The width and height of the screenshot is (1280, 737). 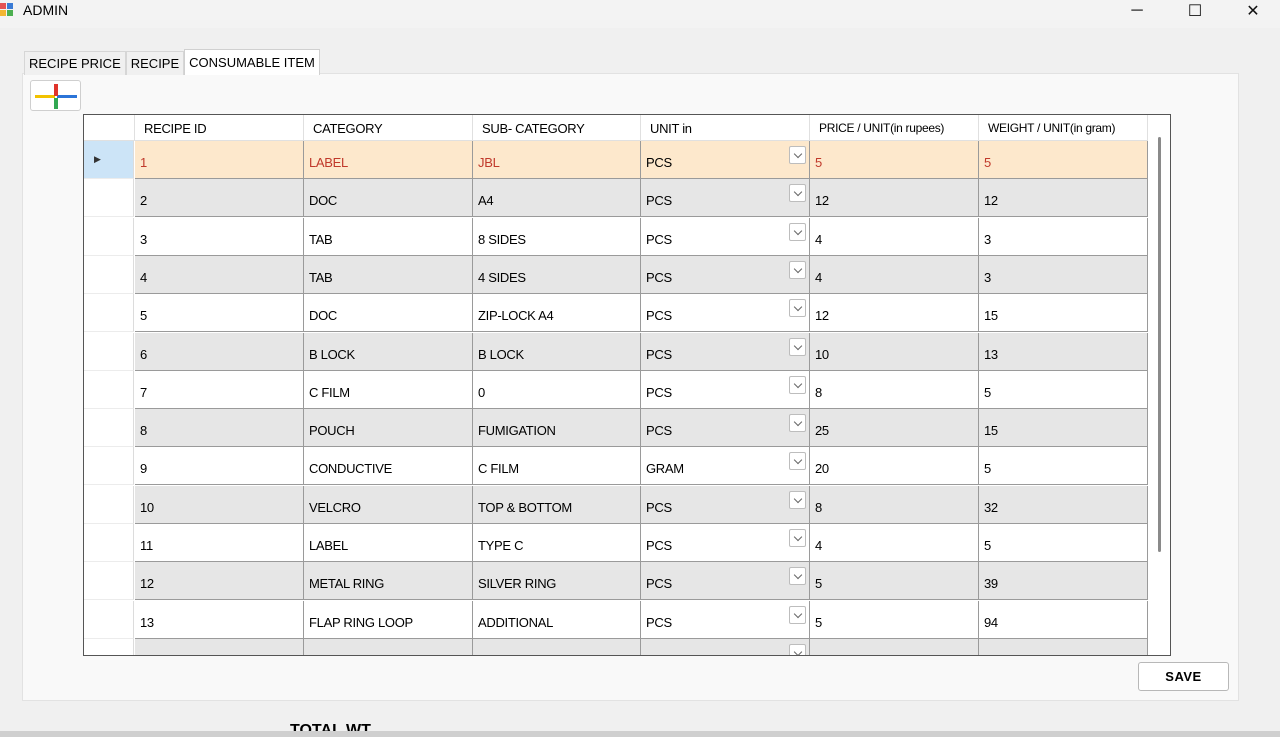 What do you see at coordinates (388, 428) in the screenshot?
I see `cell-category: POUCH` at bounding box center [388, 428].